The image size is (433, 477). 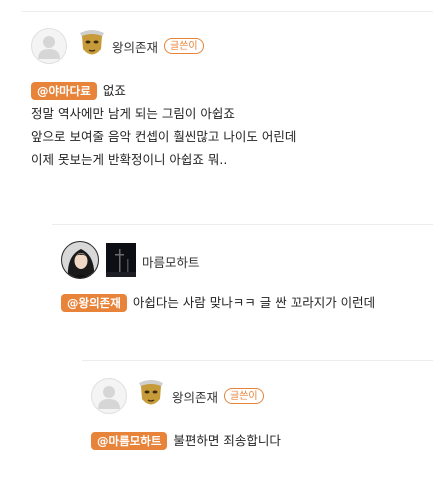 I want to click on photo-badge-icon, so click(x=121, y=260).